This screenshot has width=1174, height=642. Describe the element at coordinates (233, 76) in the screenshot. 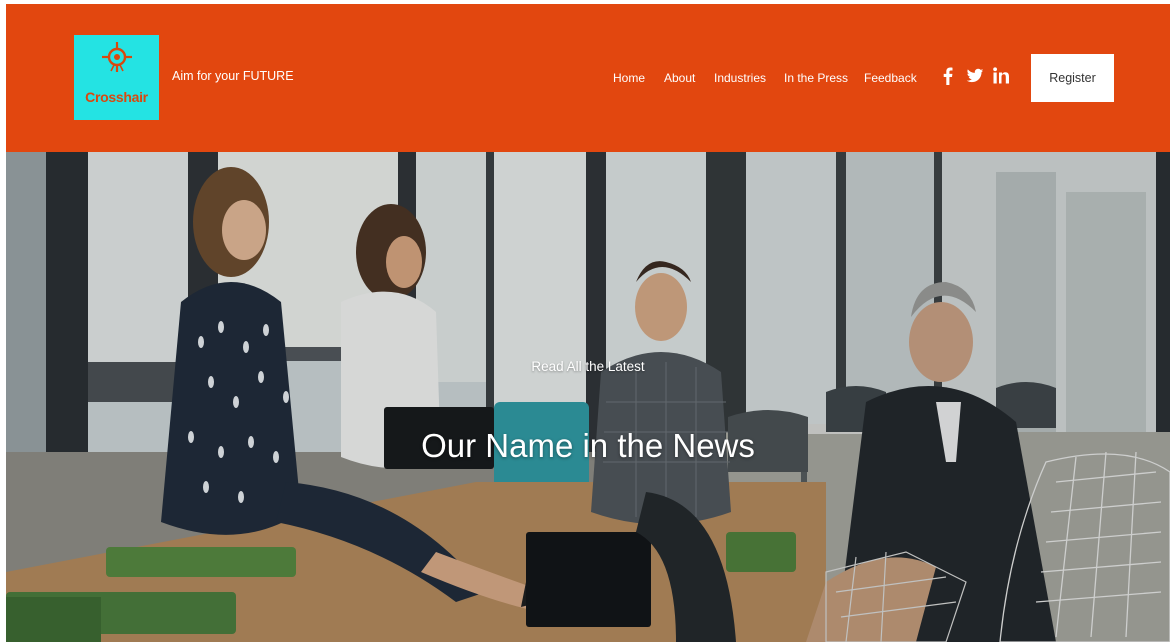

I see `site-tagline: Aim for your FUTURE` at that location.